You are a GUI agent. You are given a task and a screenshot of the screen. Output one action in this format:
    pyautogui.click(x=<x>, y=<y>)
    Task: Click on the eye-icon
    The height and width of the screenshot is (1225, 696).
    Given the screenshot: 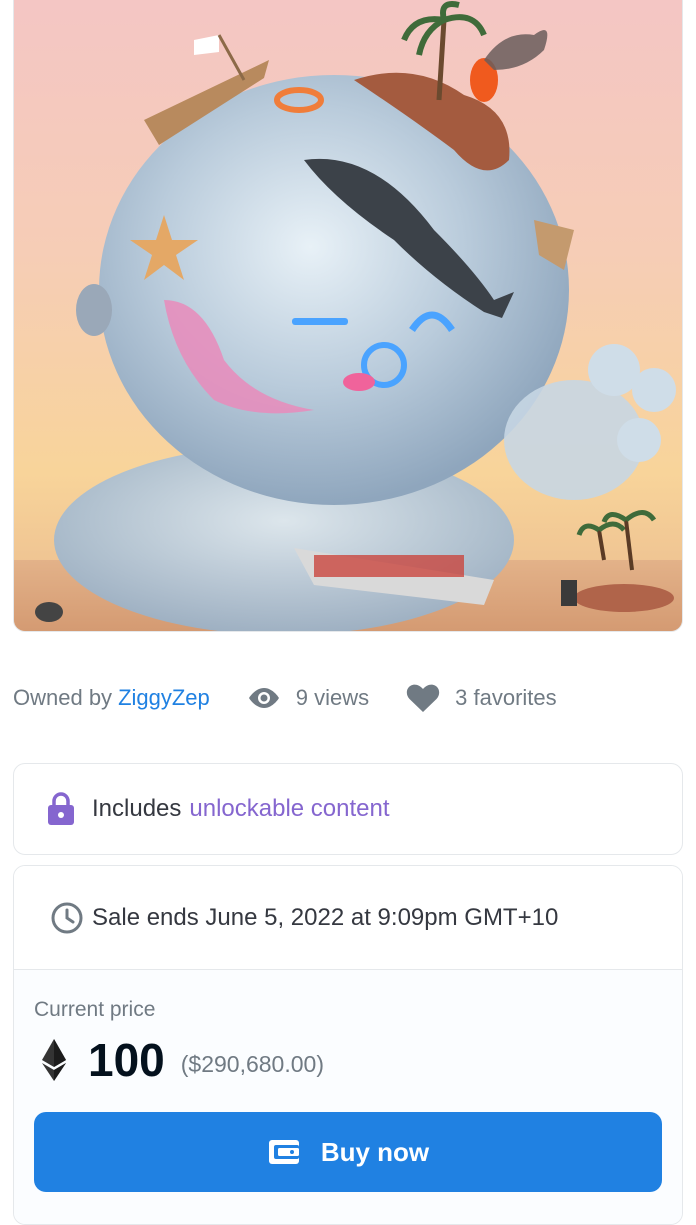 What is the action you would take?
    pyautogui.click(x=264, y=698)
    